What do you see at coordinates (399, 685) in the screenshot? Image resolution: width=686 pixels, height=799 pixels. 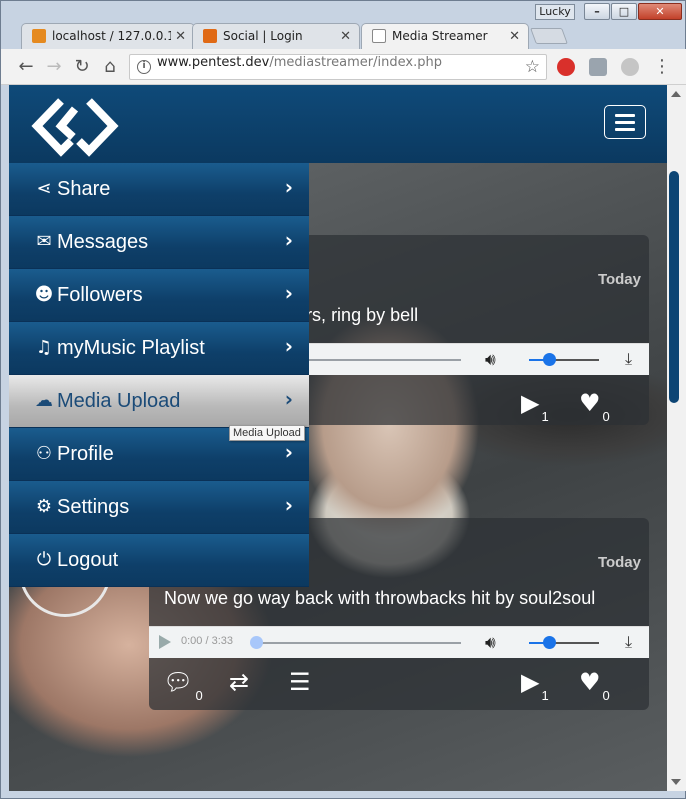 I see `post-actions: 💬︎ 0 ⇄ ☰ ▶ 1 ♥ 0` at bounding box center [399, 685].